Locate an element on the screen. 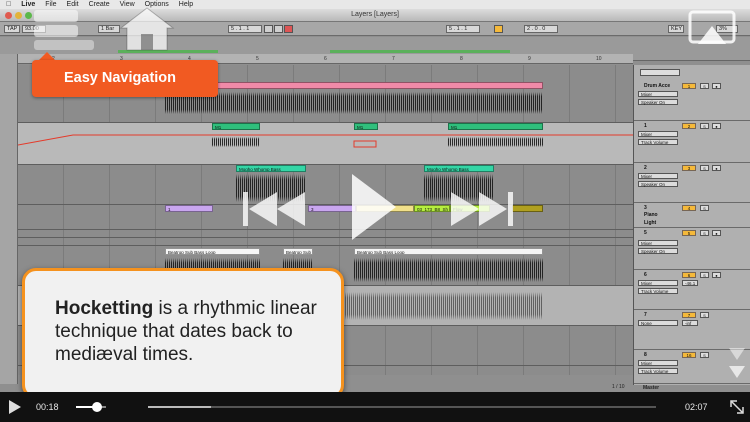 Image resolution: width=750 pixels, height=422 pixels. track-name: 8 is located at coordinates (645, 355).